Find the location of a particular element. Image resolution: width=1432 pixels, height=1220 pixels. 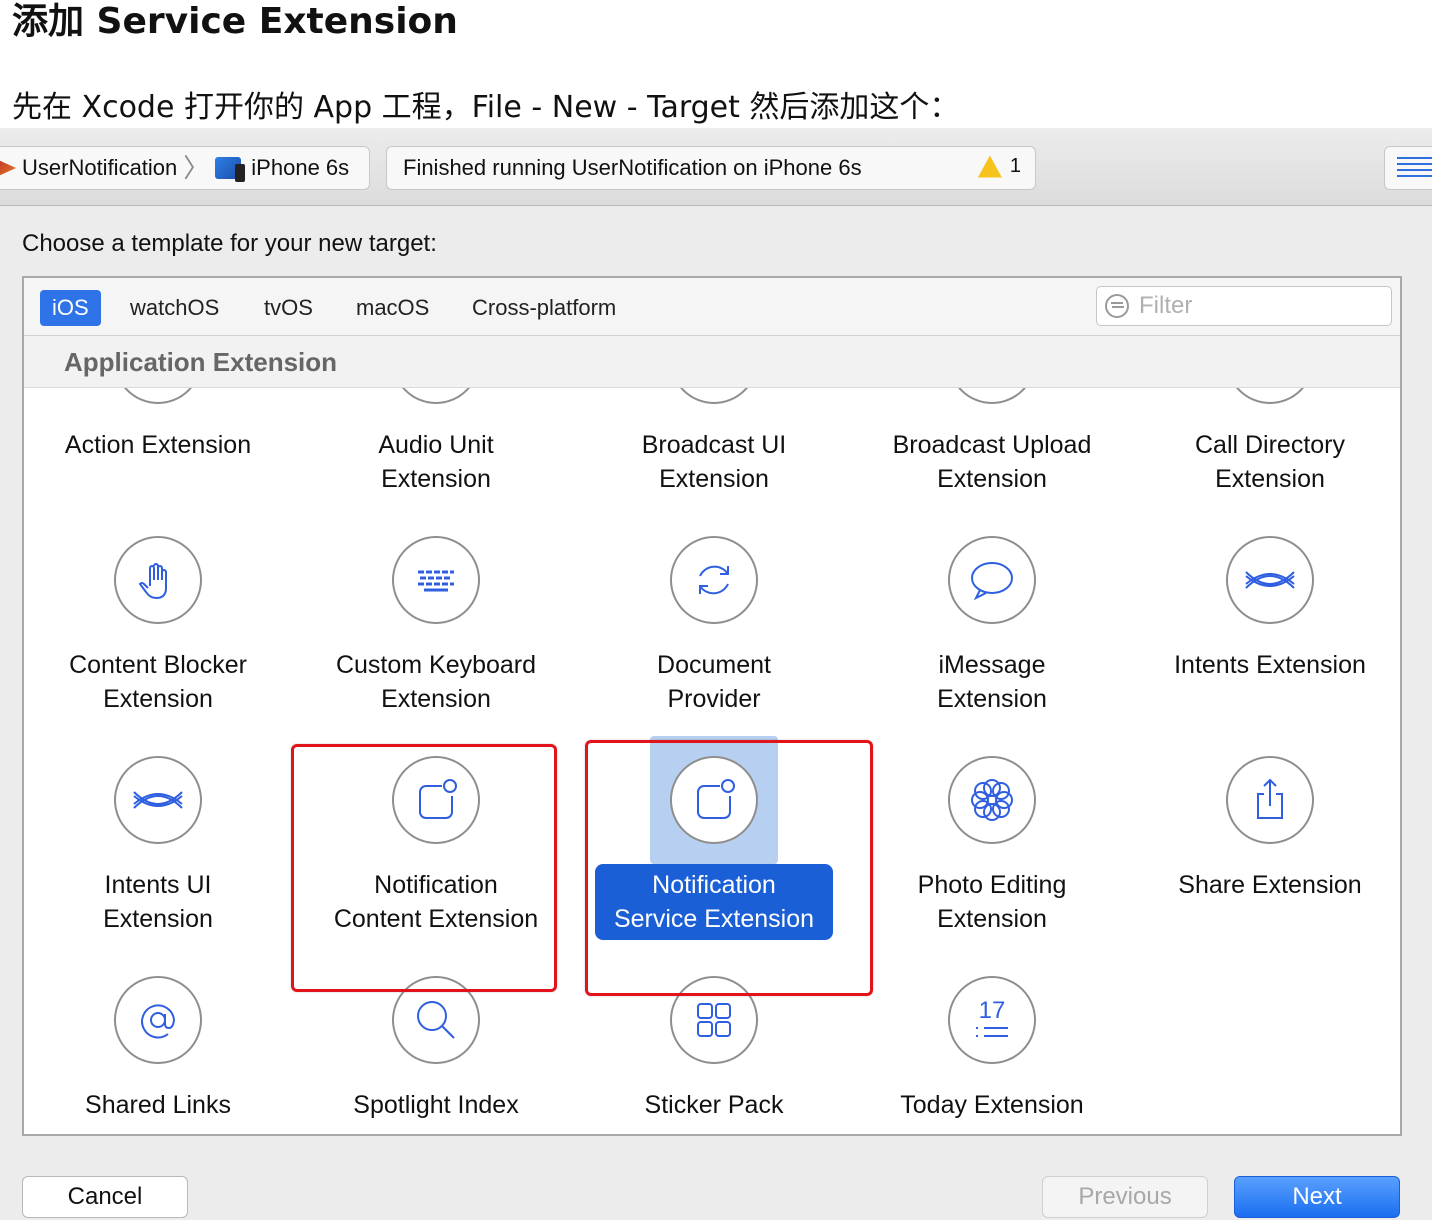

template-share-extension: Share Extension is located at coordinates (1270, 826).